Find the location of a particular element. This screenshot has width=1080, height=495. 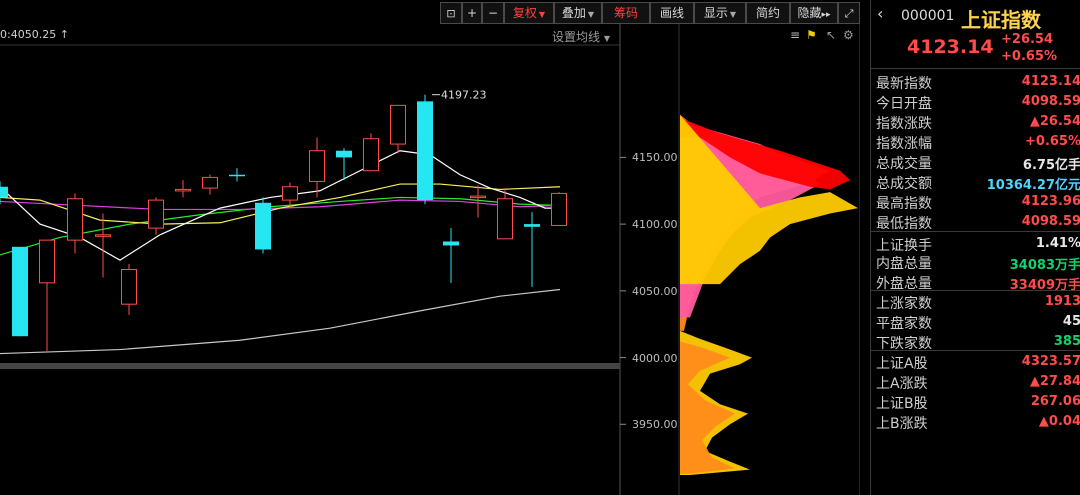

quote-row: 今日开盘 4098.59 is located at coordinates (975, 102).